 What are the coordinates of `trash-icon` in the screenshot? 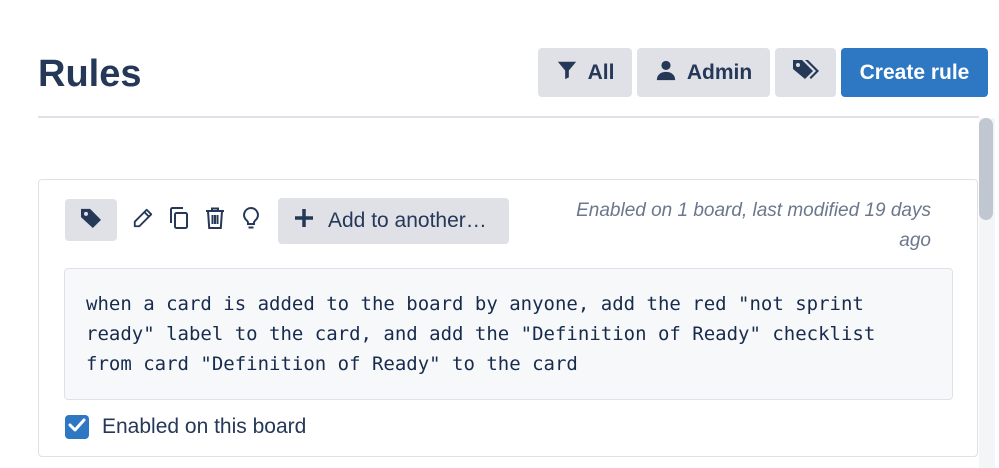 It's located at (215, 220).